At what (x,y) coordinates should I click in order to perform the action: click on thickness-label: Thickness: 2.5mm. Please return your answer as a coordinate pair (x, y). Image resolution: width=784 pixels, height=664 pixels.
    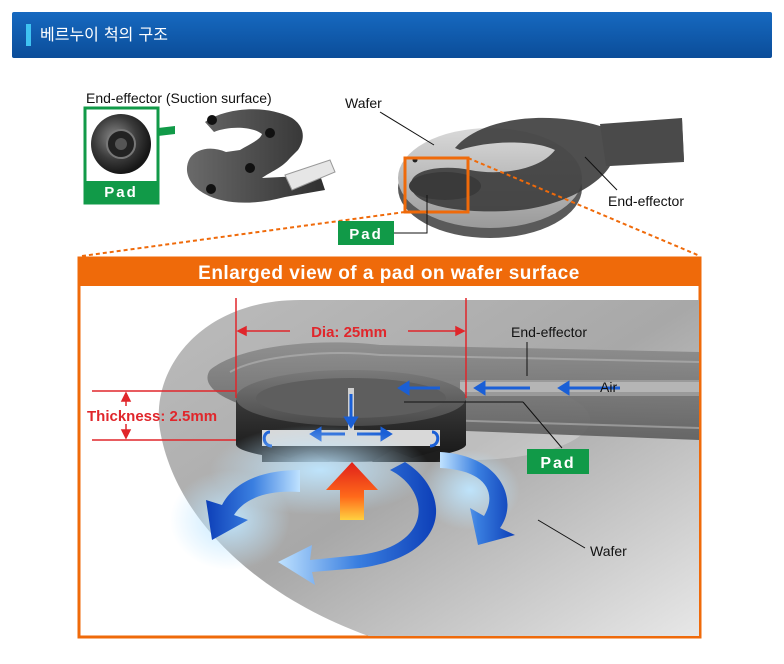
    Looking at the image, I should click on (152, 416).